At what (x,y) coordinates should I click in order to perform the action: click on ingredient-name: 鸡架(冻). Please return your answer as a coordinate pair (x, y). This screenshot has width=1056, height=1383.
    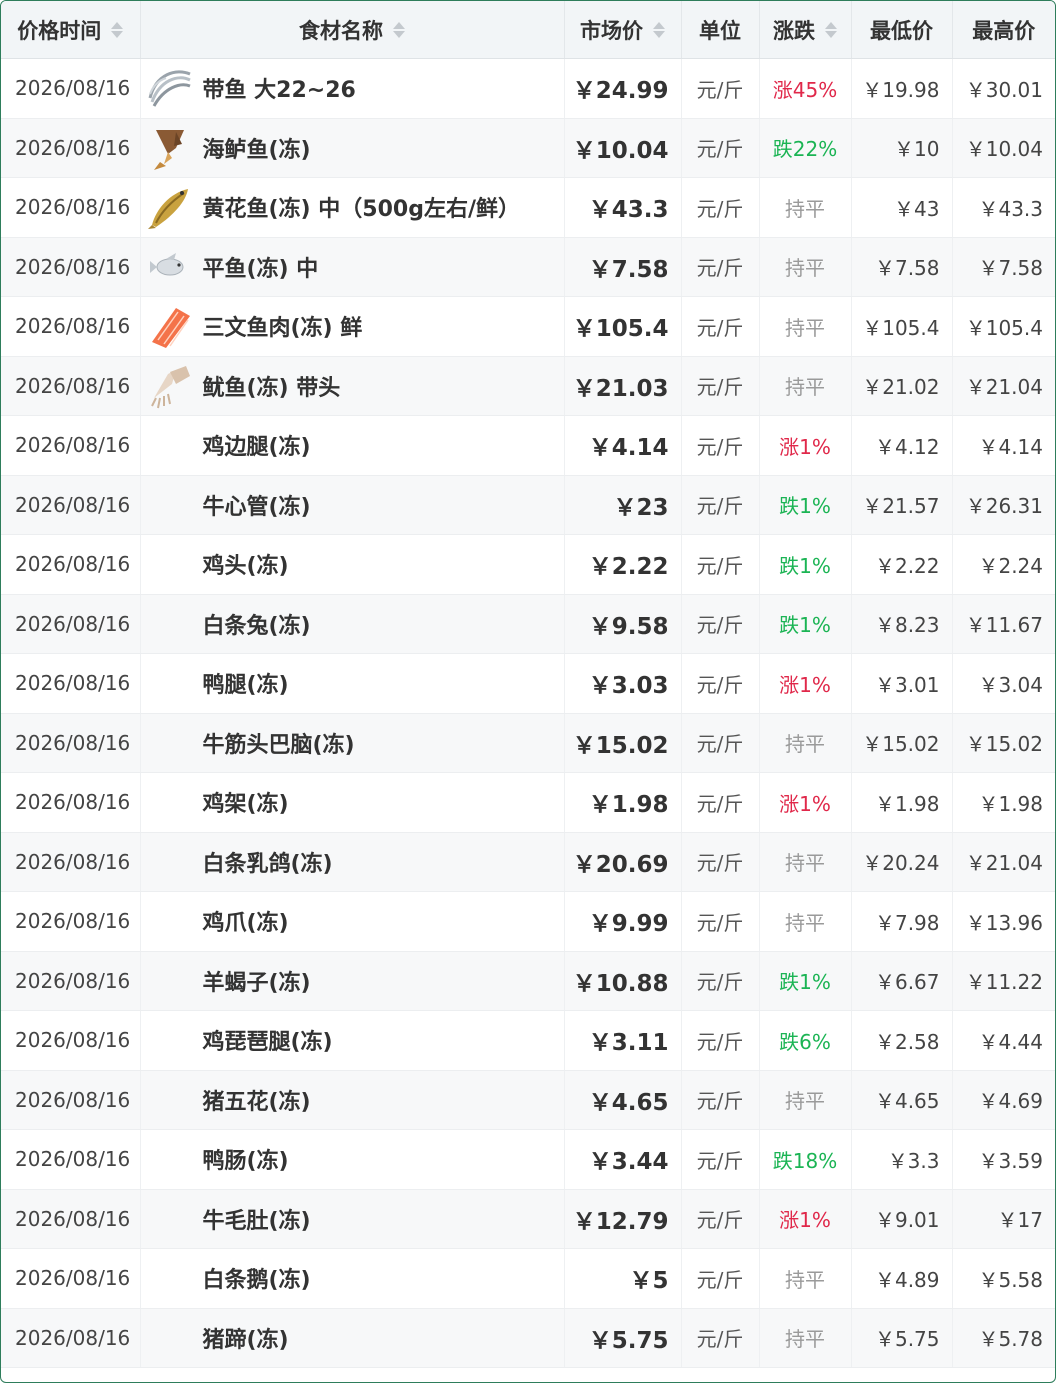
    Looking at the image, I should click on (246, 802).